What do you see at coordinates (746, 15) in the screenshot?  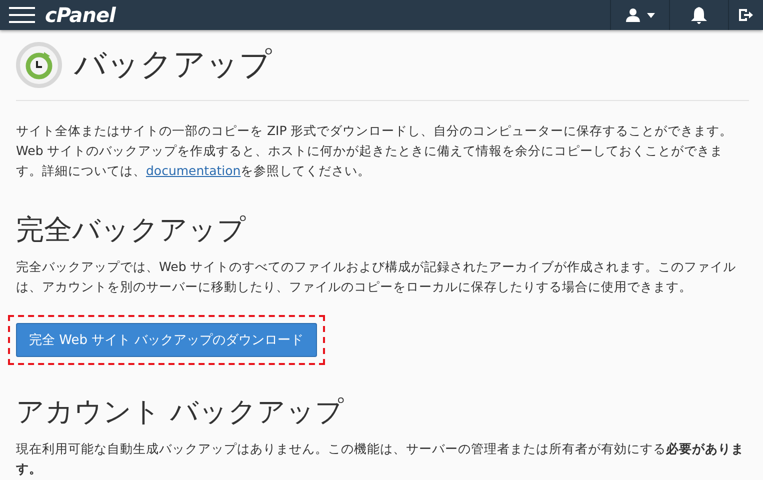 I see `logout-icon` at bounding box center [746, 15].